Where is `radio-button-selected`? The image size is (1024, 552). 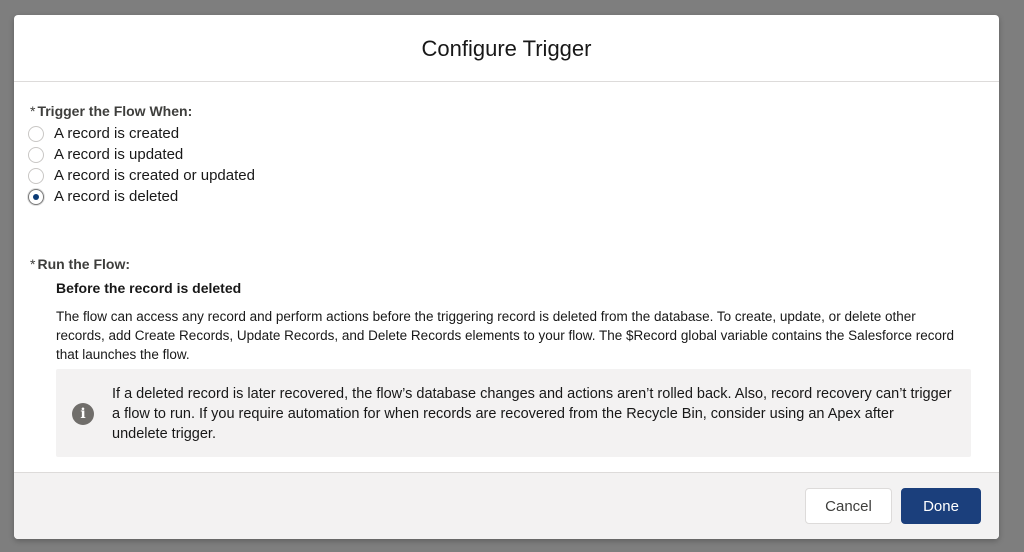
radio-button-selected is located at coordinates (36, 196).